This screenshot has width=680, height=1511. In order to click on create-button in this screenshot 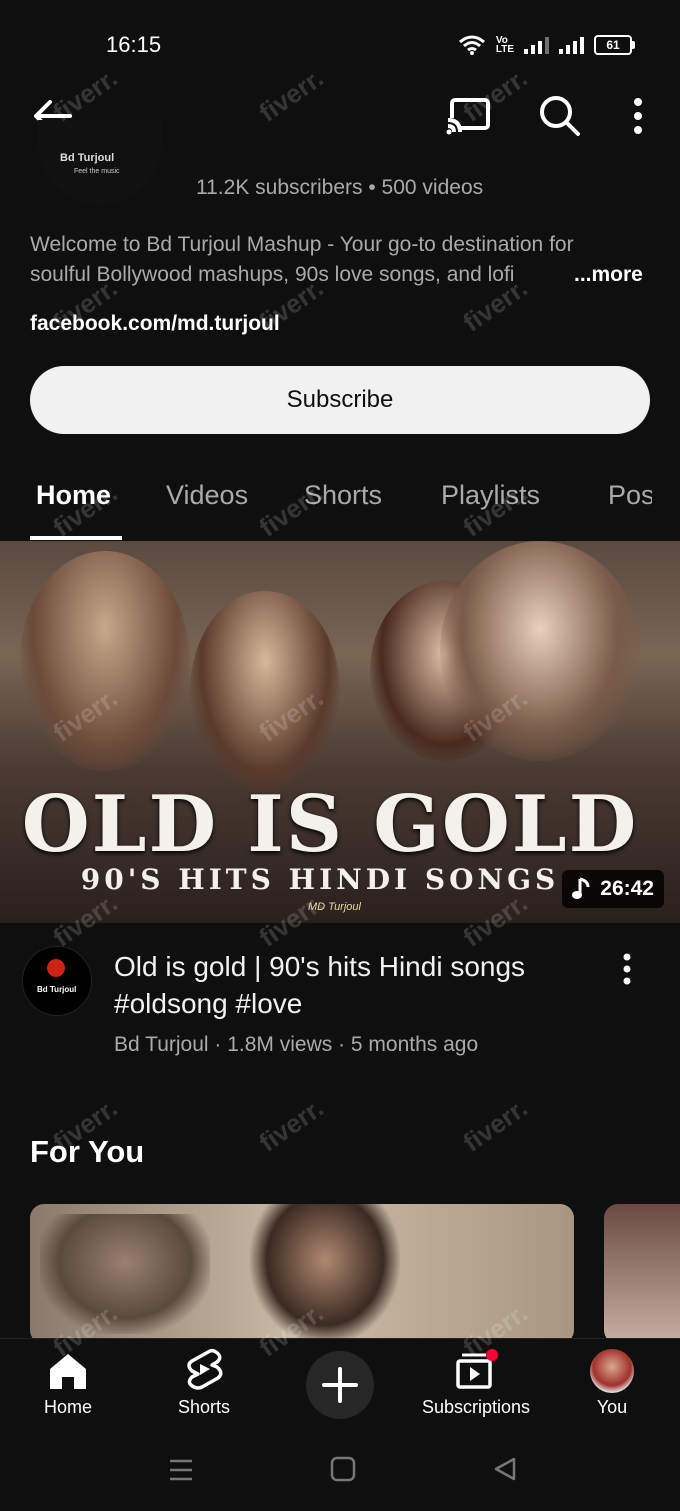, I will do `click(340, 1385)`.